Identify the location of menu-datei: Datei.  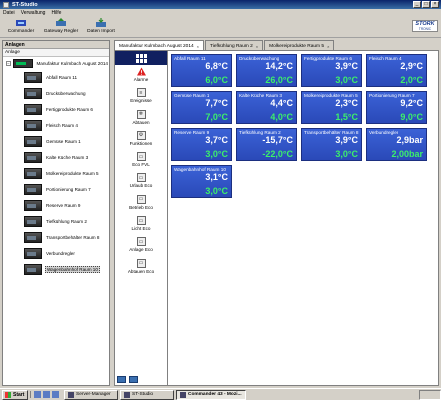
(9, 13).